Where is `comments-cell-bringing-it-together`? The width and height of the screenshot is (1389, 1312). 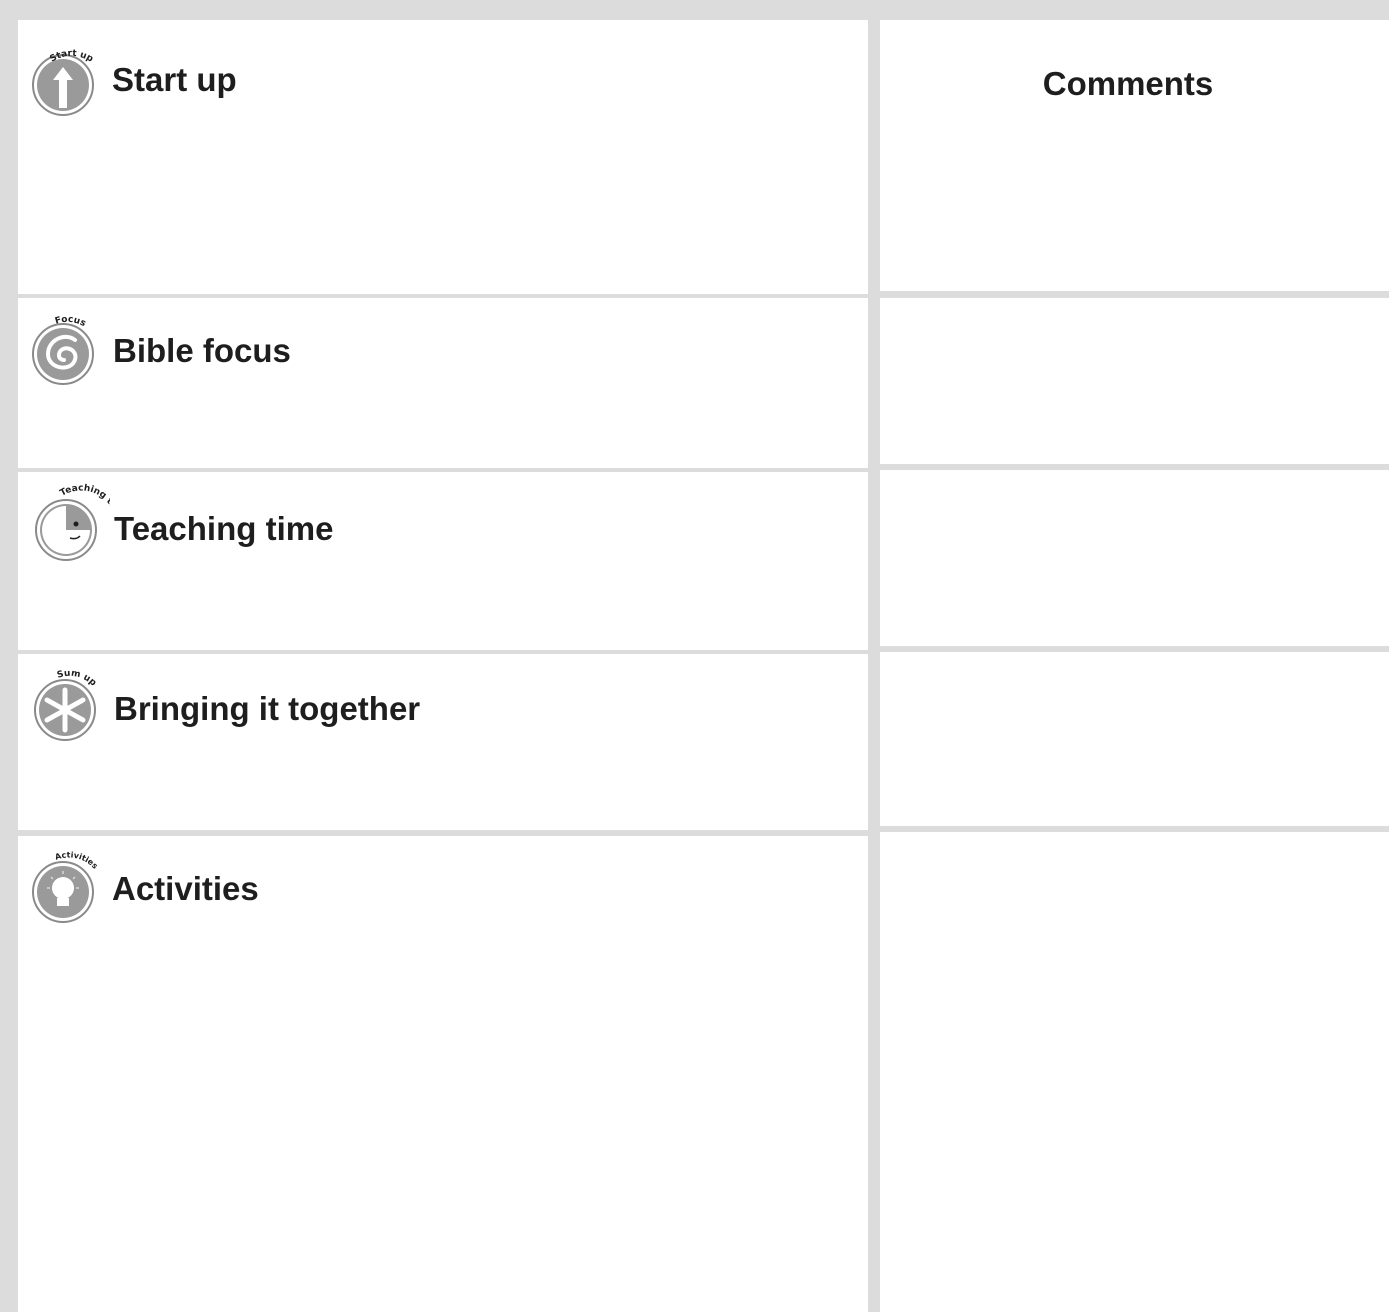 comments-cell-bringing-it-together is located at coordinates (1134, 739).